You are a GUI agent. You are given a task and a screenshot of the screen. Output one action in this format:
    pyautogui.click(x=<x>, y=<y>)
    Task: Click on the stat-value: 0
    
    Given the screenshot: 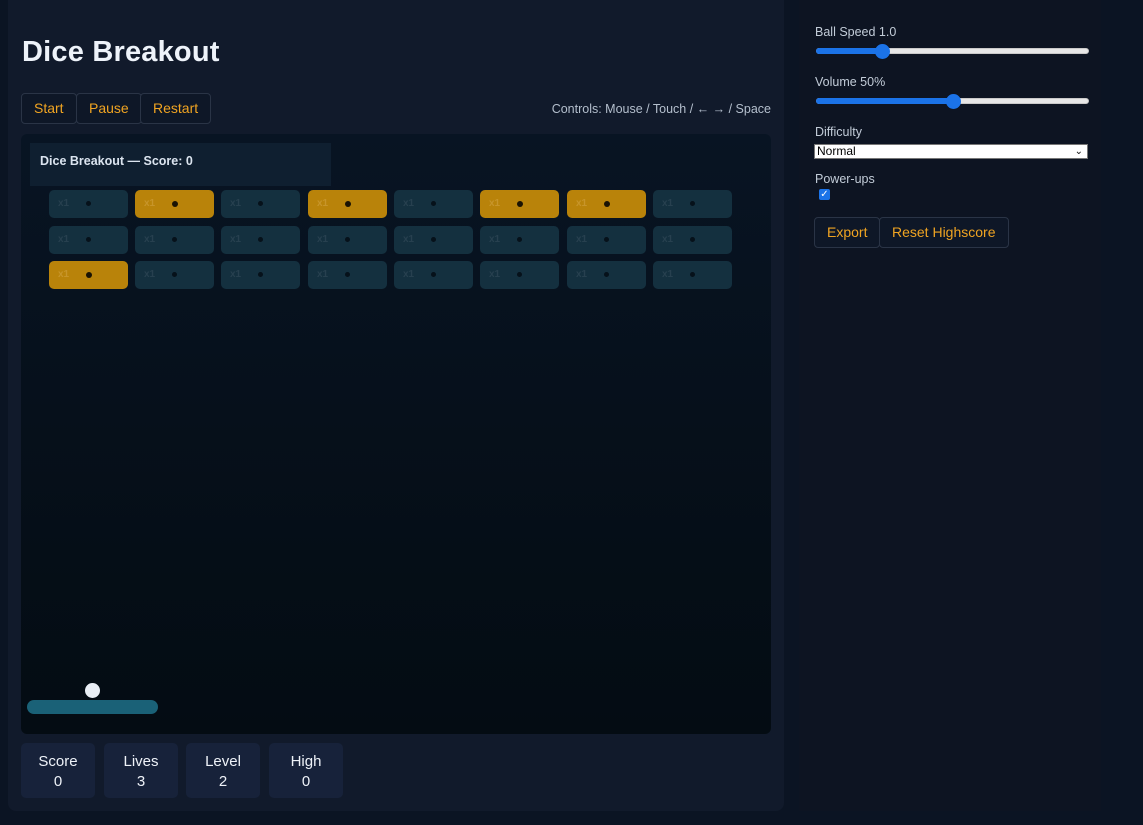 What is the action you would take?
    pyautogui.click(x=58, y=781)
    